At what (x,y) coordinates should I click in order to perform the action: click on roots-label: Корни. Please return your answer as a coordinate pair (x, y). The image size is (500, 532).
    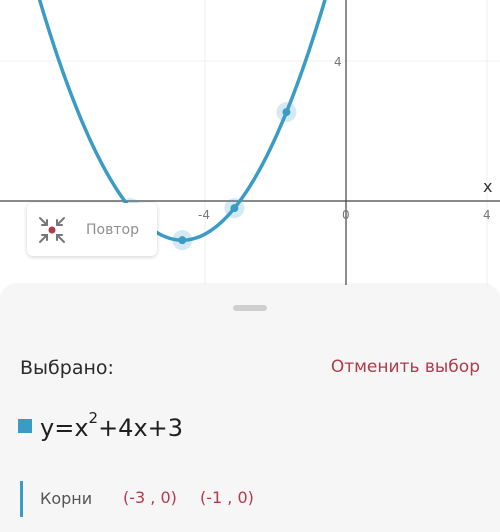
    Looking at the image, I should click on (66, 498).